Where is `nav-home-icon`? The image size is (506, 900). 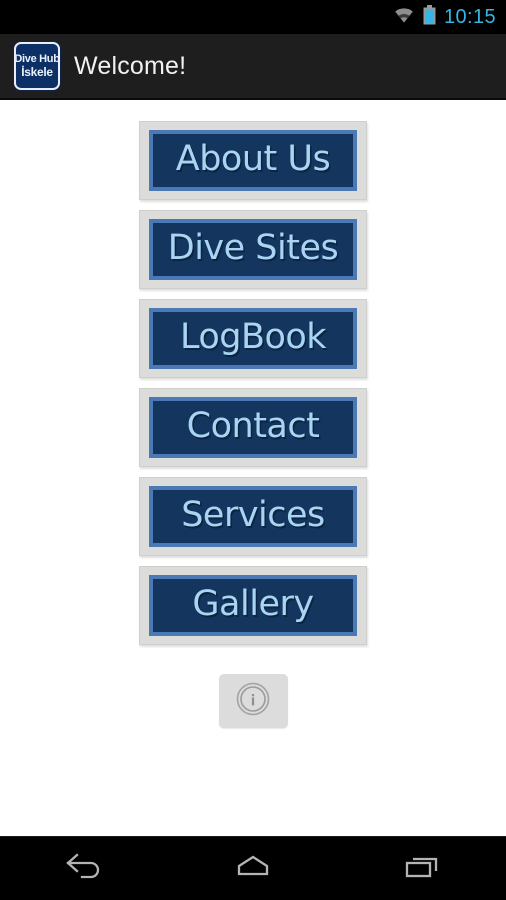
nav-home-icon is located at coordinates (253, 868).